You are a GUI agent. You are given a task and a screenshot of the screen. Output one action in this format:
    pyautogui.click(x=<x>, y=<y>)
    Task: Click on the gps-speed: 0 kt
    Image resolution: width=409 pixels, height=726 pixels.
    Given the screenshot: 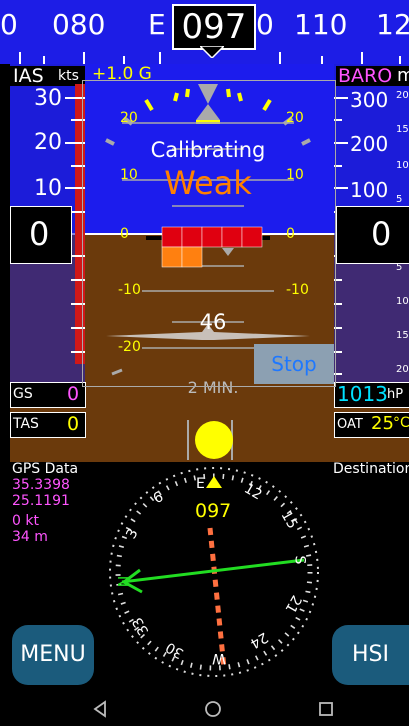 What is the action you would take?
    pyautogui.click(x=25, y=521)
    